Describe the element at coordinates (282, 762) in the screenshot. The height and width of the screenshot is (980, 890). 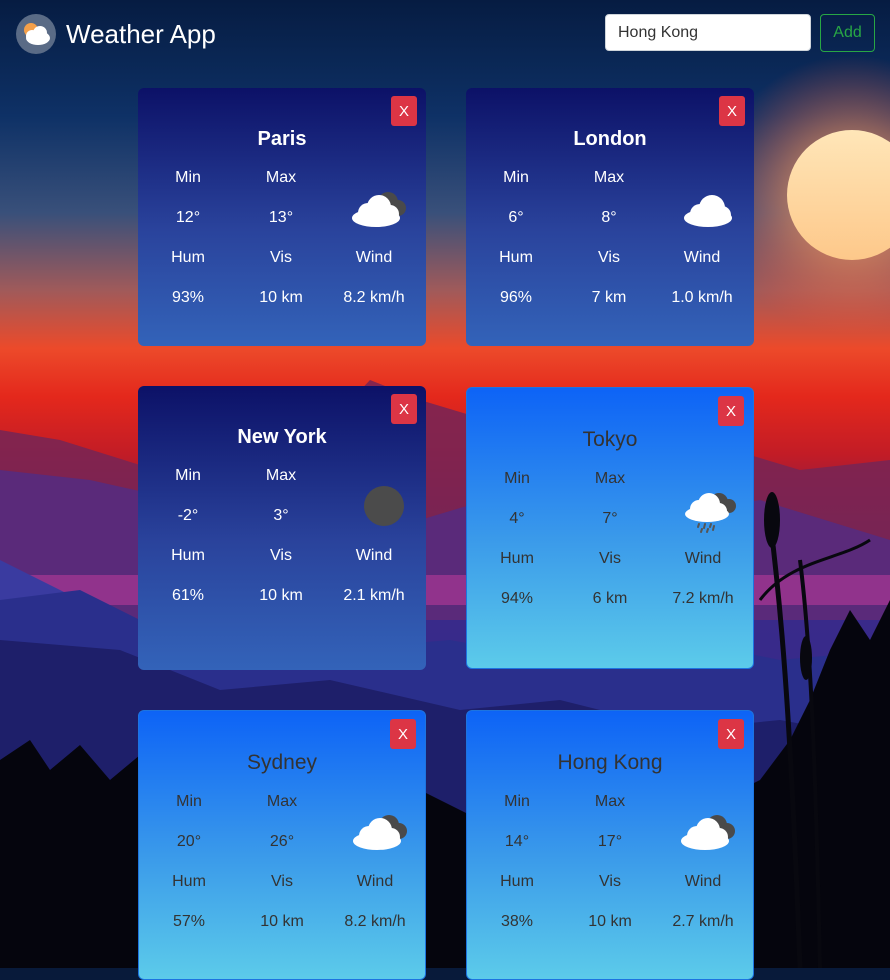
I see `city-name: Sydney` at that location.